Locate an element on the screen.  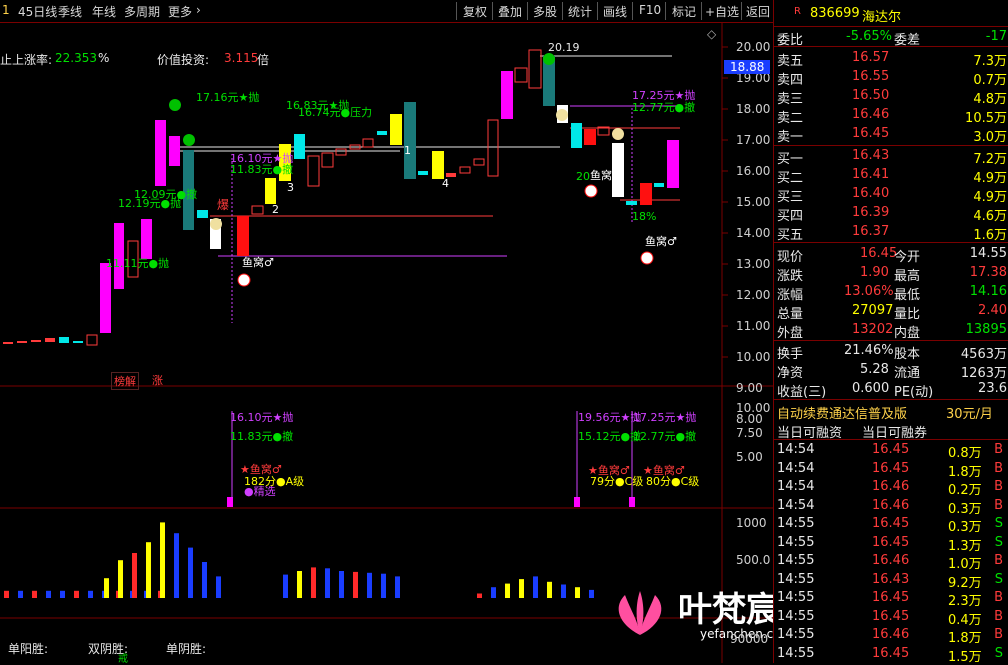
bid-price: 16.37 is located at coordinates (871, 231).